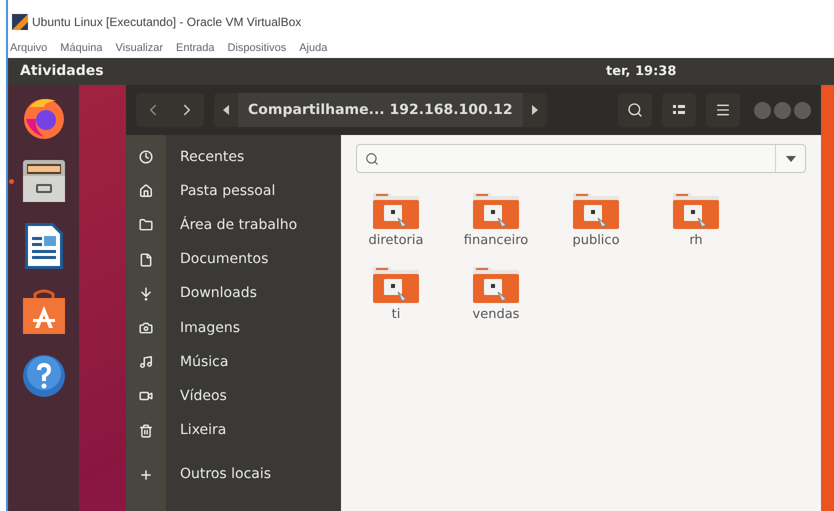 The width and height of the screenshot is (834, 511). What do you see at coordinates (696, 240) in the screenshot?
I see `folder-name: rh` at bounding box center [696, 240].